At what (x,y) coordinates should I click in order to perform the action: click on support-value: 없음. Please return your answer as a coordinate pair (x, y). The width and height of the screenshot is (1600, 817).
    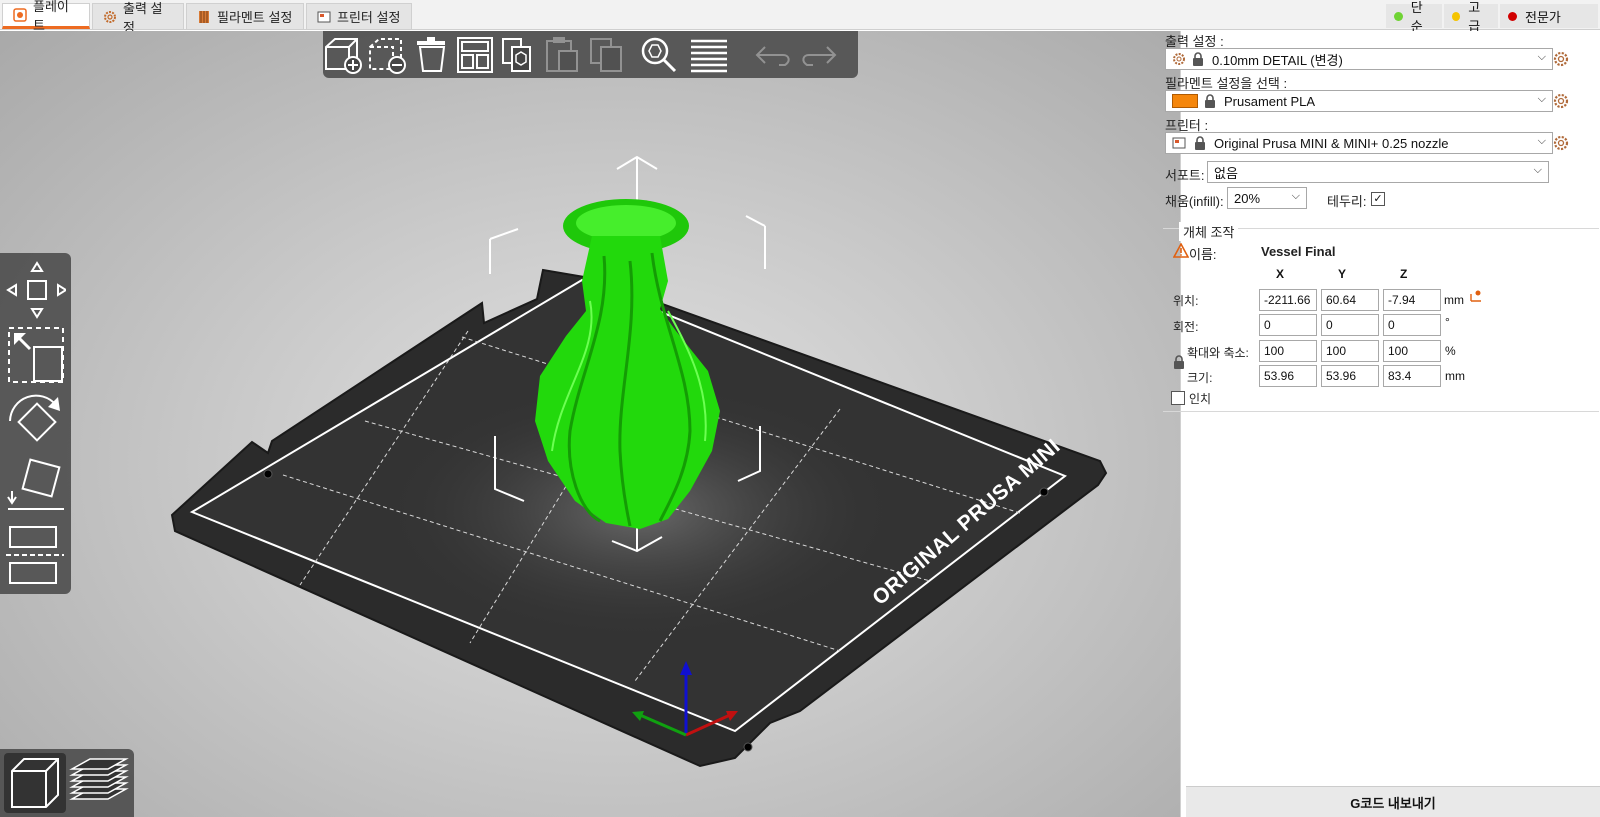
    Looking at the image, I should click on (1226, 173).